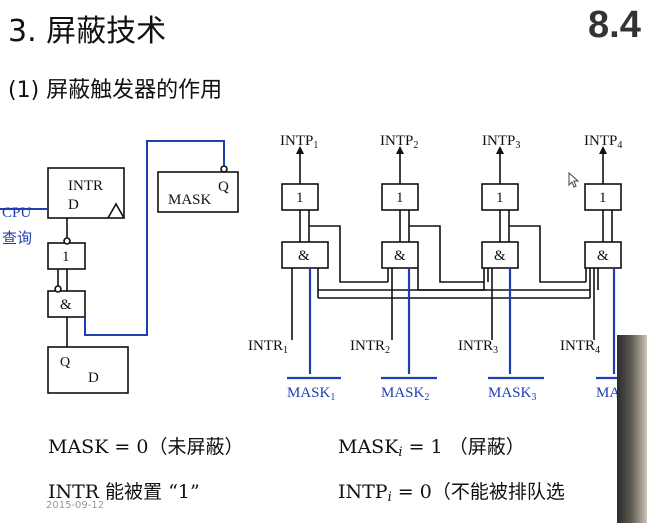  Describe the element at coordinates (574, 180) in the screenshot. I see `mouse-cursor-icon` at that location.